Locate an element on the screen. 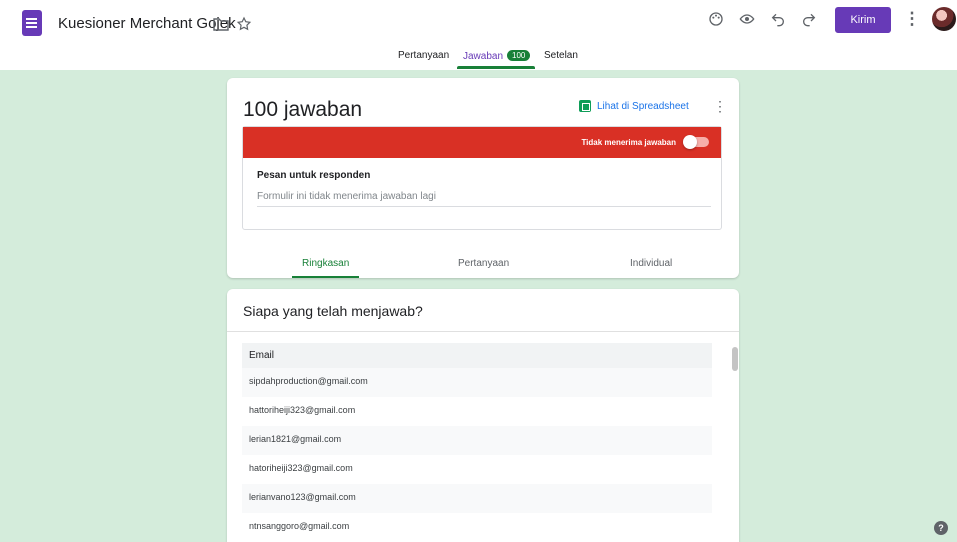  respondent-message-label: Pesan untuk responden is located at coordinates (314, 175).